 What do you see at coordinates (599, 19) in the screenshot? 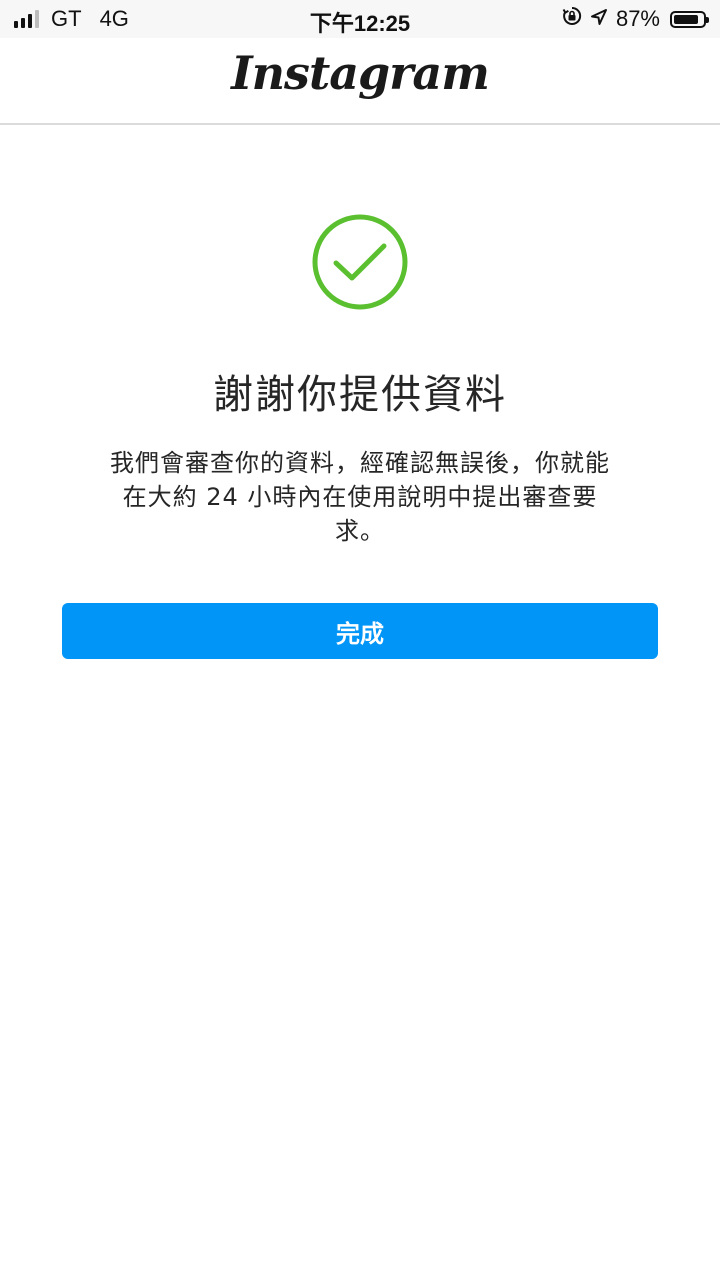
I see `location-icon` at bounding box center [599, 19].